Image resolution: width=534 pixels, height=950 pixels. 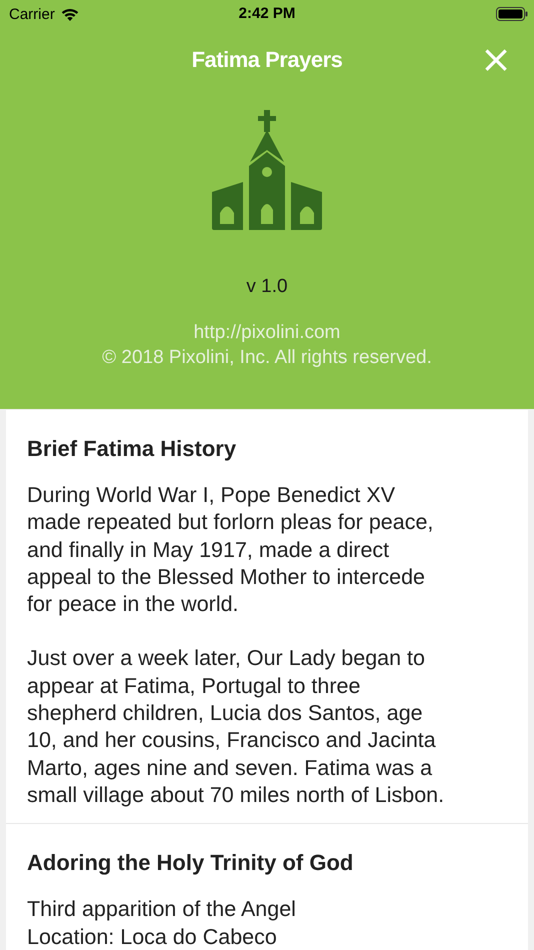 What do you see at coordinates (267, 170) in the screenshot?
I see `church-icon` at bounding box center [267, 170].